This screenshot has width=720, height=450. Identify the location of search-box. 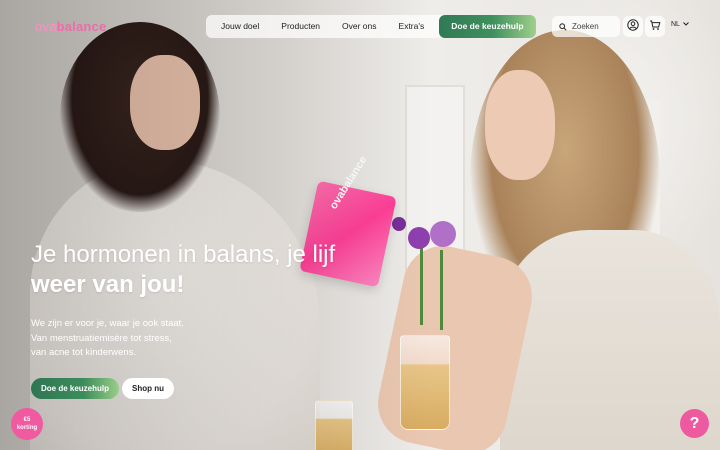
(586, 26).